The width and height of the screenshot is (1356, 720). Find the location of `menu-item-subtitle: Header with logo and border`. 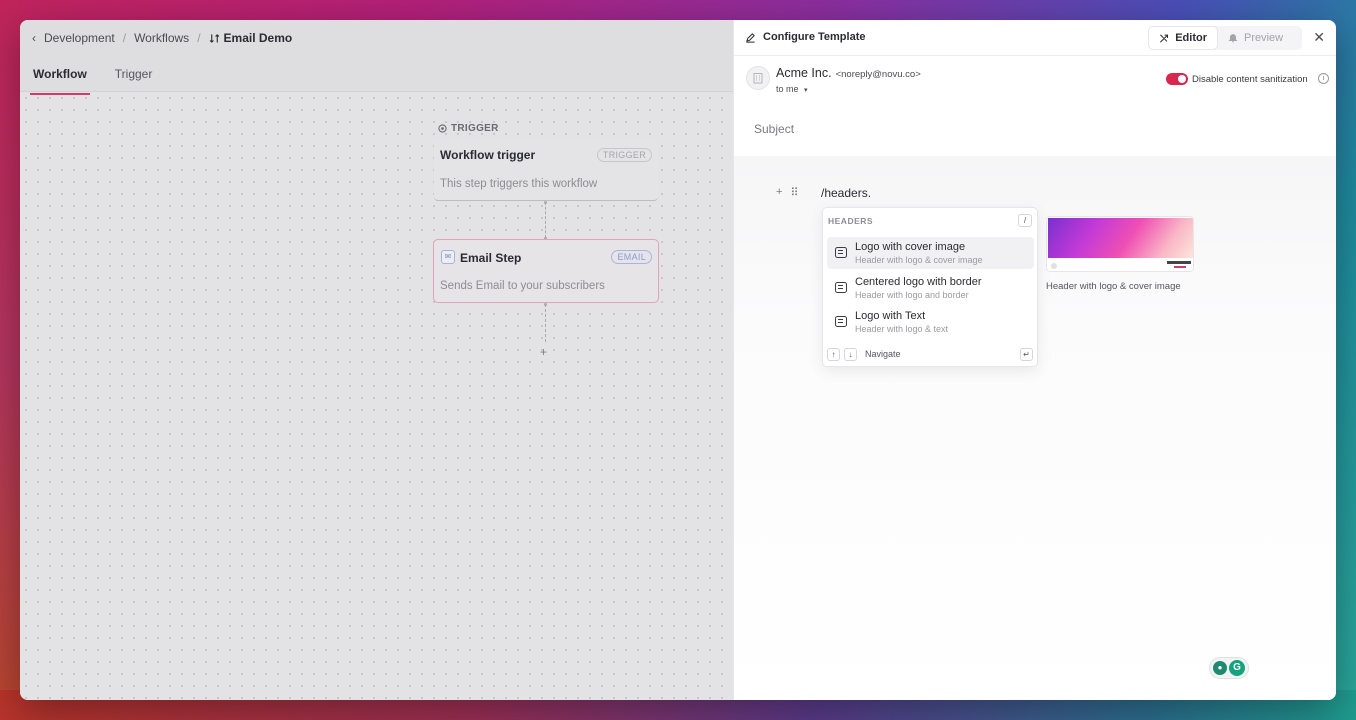

menu-item-subtitle: Header with logo and border is located at coordinates (912, 295).